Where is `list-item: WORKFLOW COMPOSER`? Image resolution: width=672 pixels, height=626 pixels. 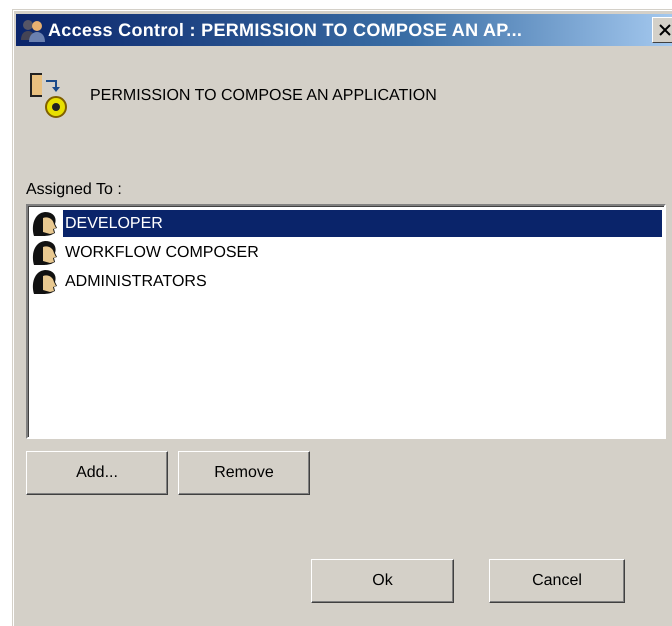
list-item: WORKFLOW COMPOSER is located at coordinates (362, 252).